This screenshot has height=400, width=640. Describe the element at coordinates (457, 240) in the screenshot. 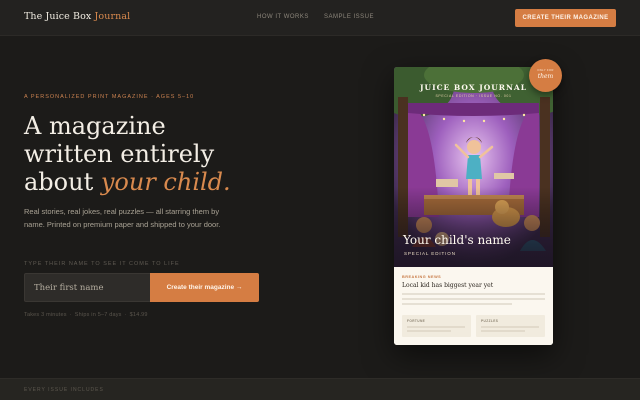

I see `cover-child-name: Your child's name` at that location.